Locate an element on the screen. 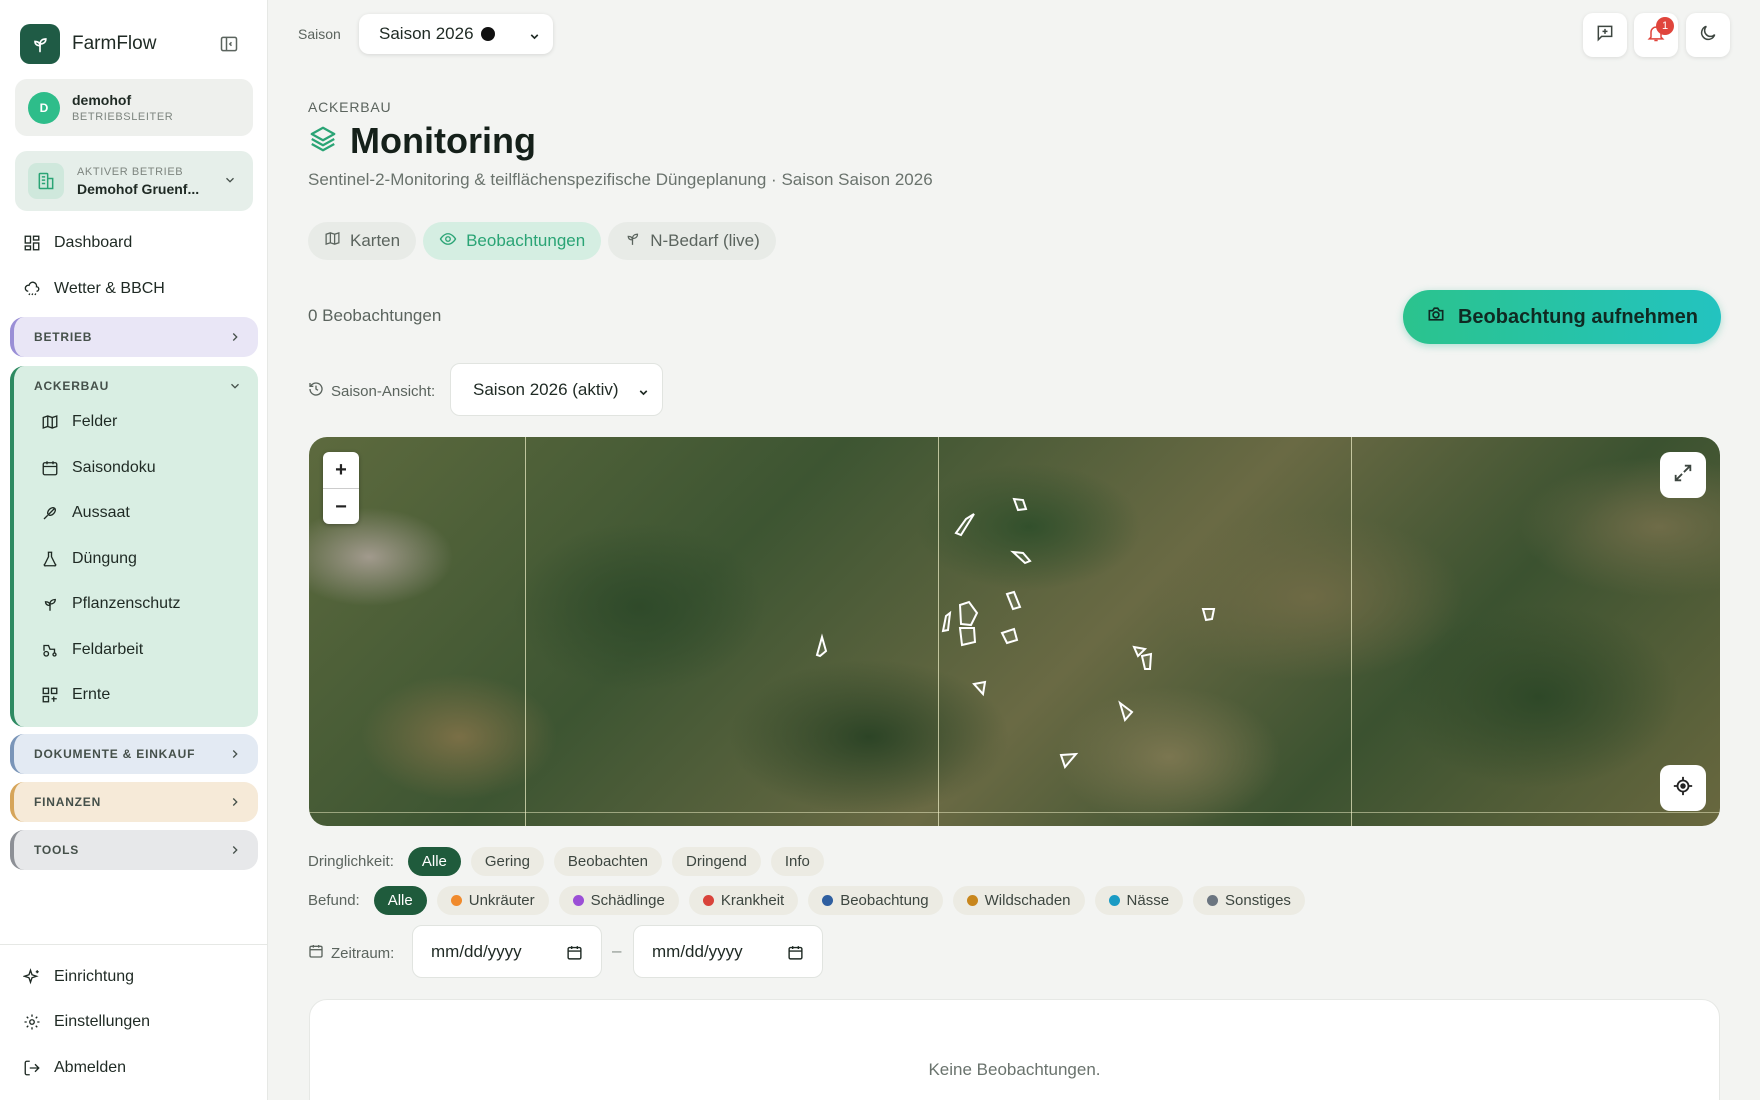 The image size is (1760, 1100). season-view-select: Saison 2026 (aktiv) is located at coordinates (556, 389).